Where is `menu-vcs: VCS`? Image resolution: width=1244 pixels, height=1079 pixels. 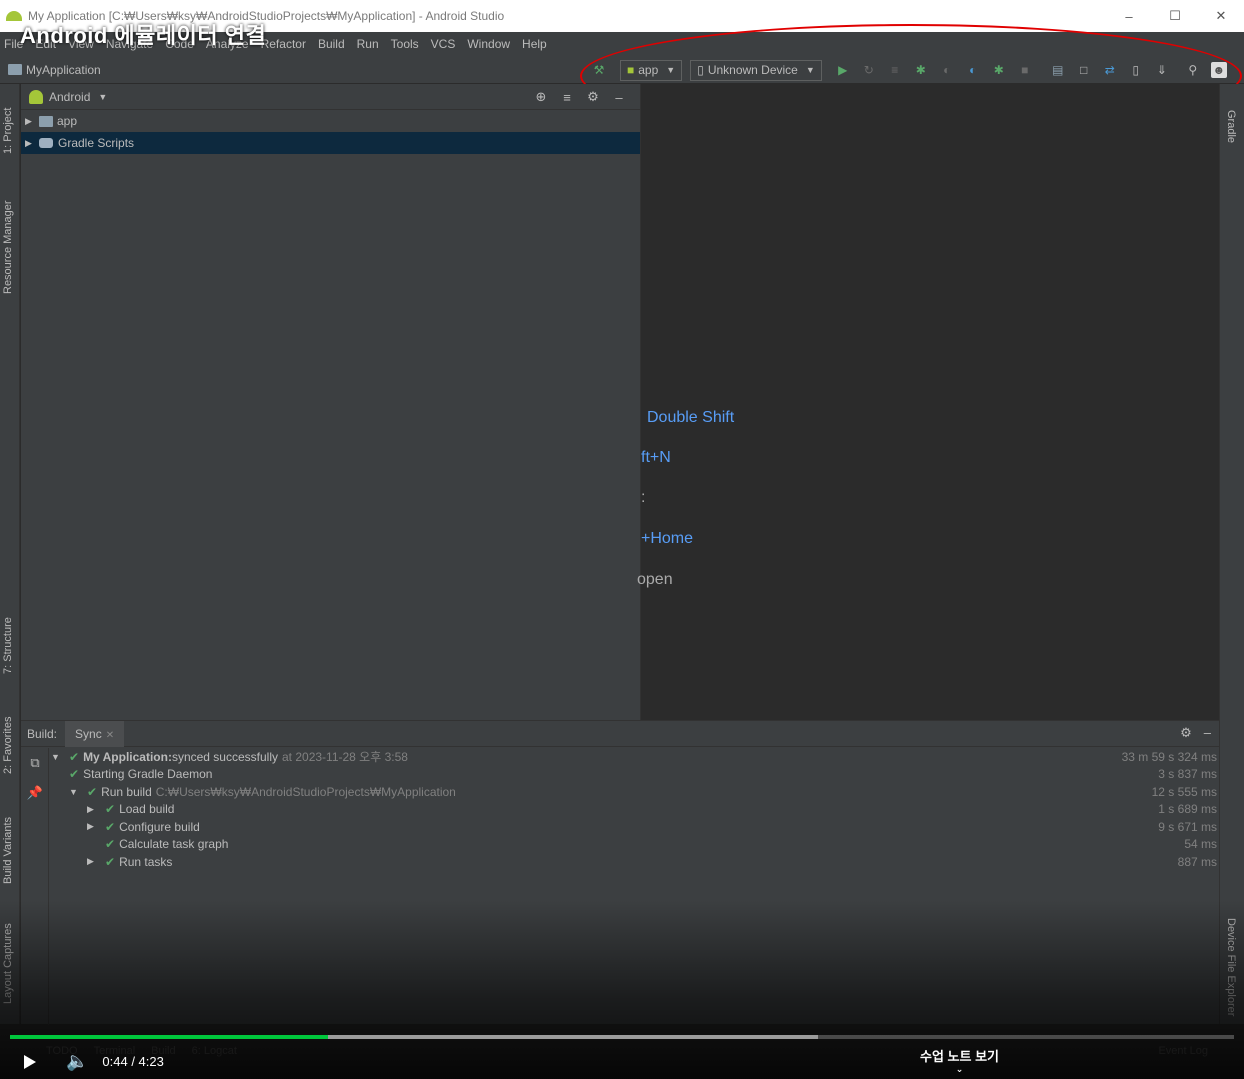
menu-vcs: VCS is located at coordinates (443, 44).